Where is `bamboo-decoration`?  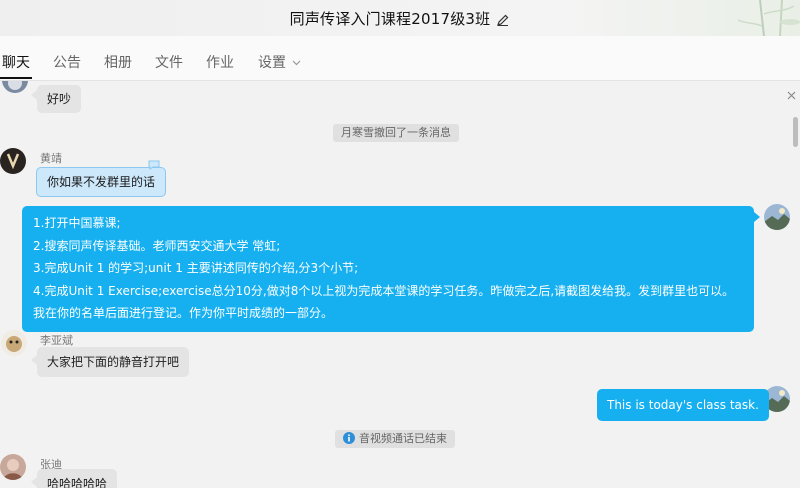 bamboo-decoration is located at coordinates (768, 18).